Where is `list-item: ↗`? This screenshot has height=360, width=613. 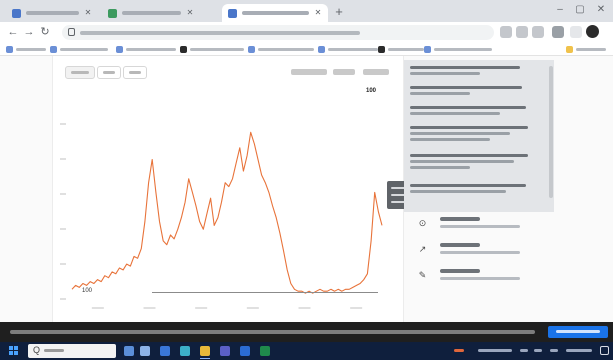
list-item: ↗ is located at coordinates (479, 251).